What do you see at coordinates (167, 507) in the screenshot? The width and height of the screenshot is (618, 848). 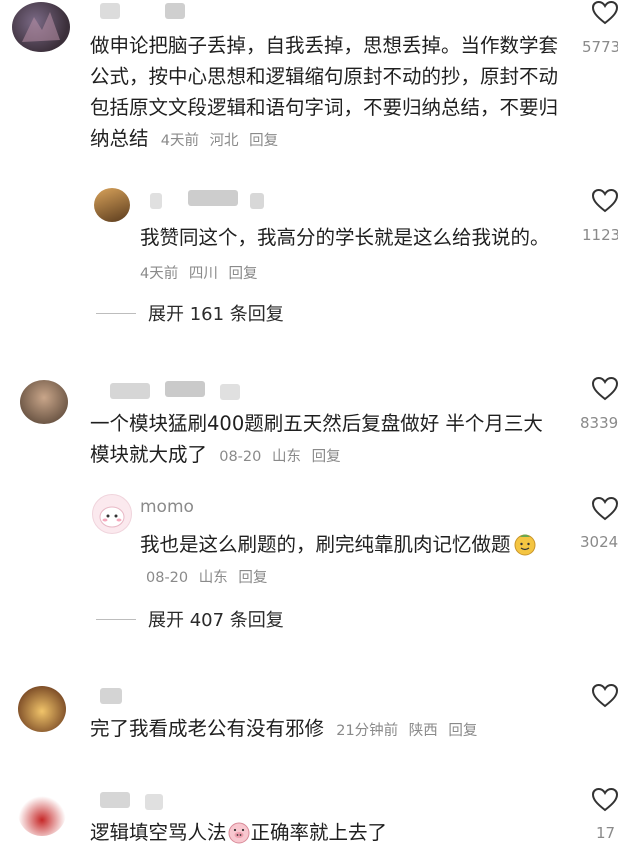 I see `username: momo` at bounding box center [167, 507].